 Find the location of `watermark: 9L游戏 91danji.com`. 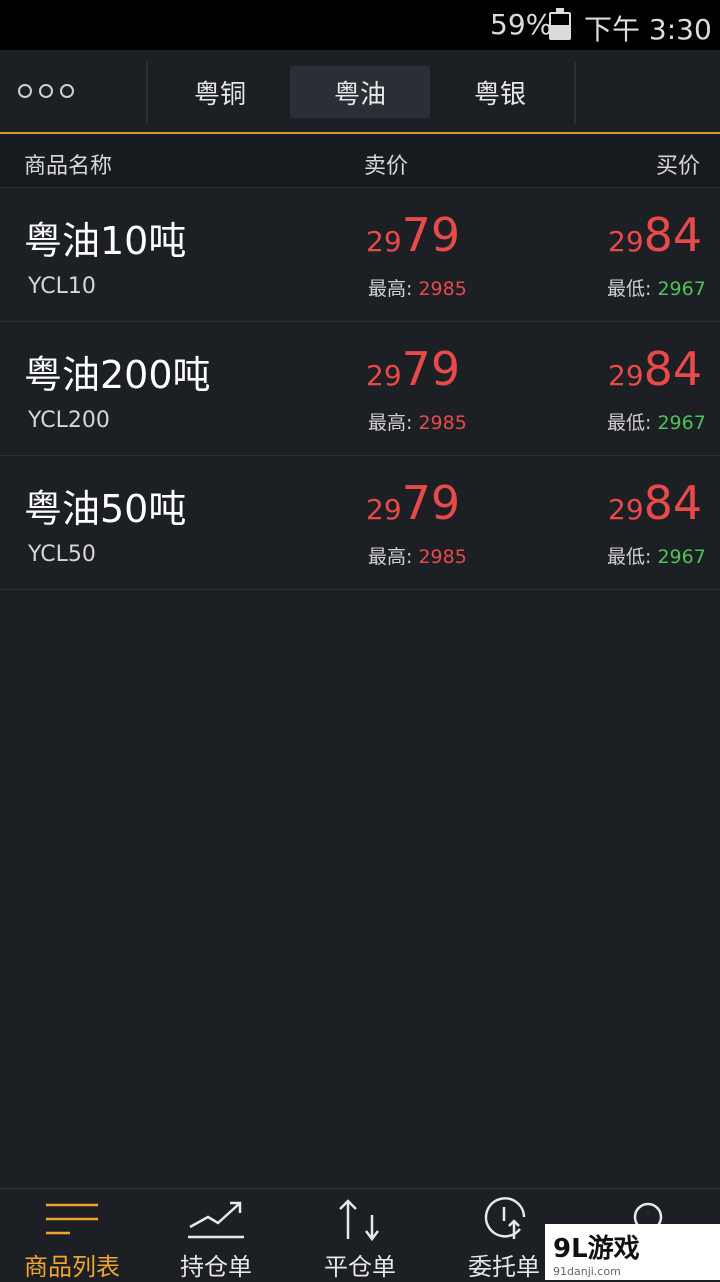

watermark: 9L游戏 91danji.com is located at coordinates (632, 1252).